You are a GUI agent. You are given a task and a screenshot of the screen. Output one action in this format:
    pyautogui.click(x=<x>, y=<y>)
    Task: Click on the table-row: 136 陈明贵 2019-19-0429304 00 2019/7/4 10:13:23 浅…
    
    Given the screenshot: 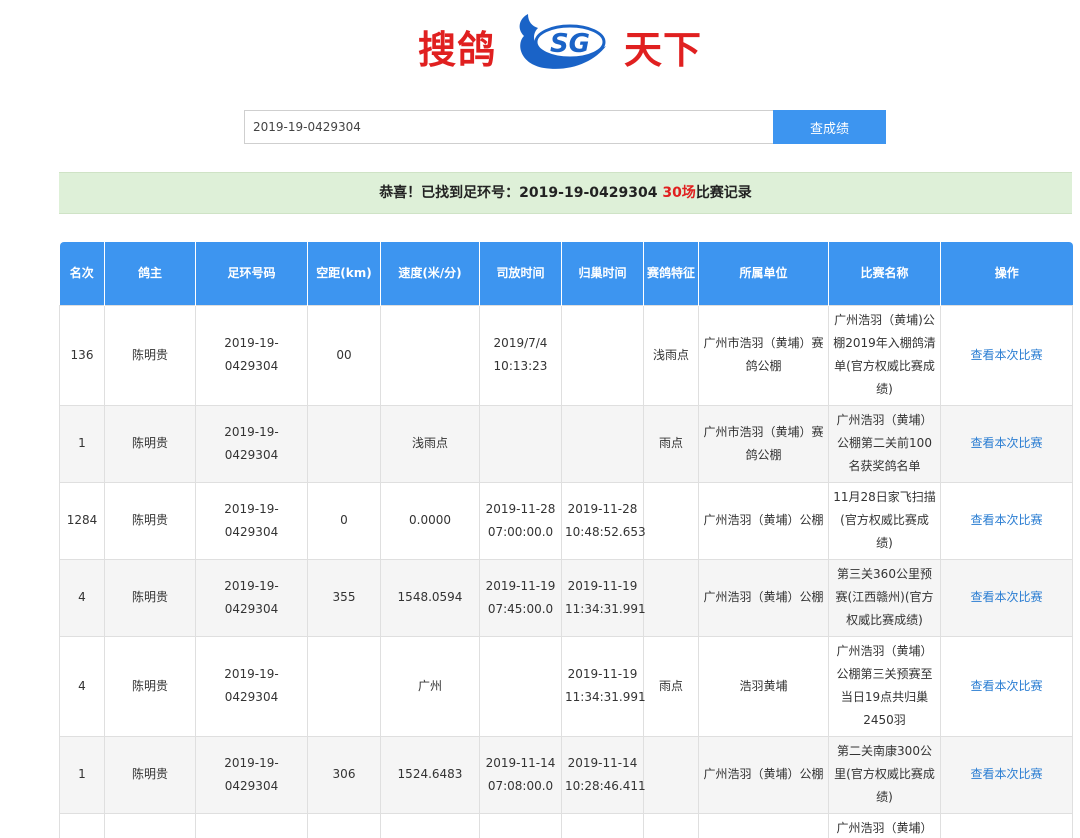 What is the action you would take?
    pyautogui.click(x=566, y=355)
    